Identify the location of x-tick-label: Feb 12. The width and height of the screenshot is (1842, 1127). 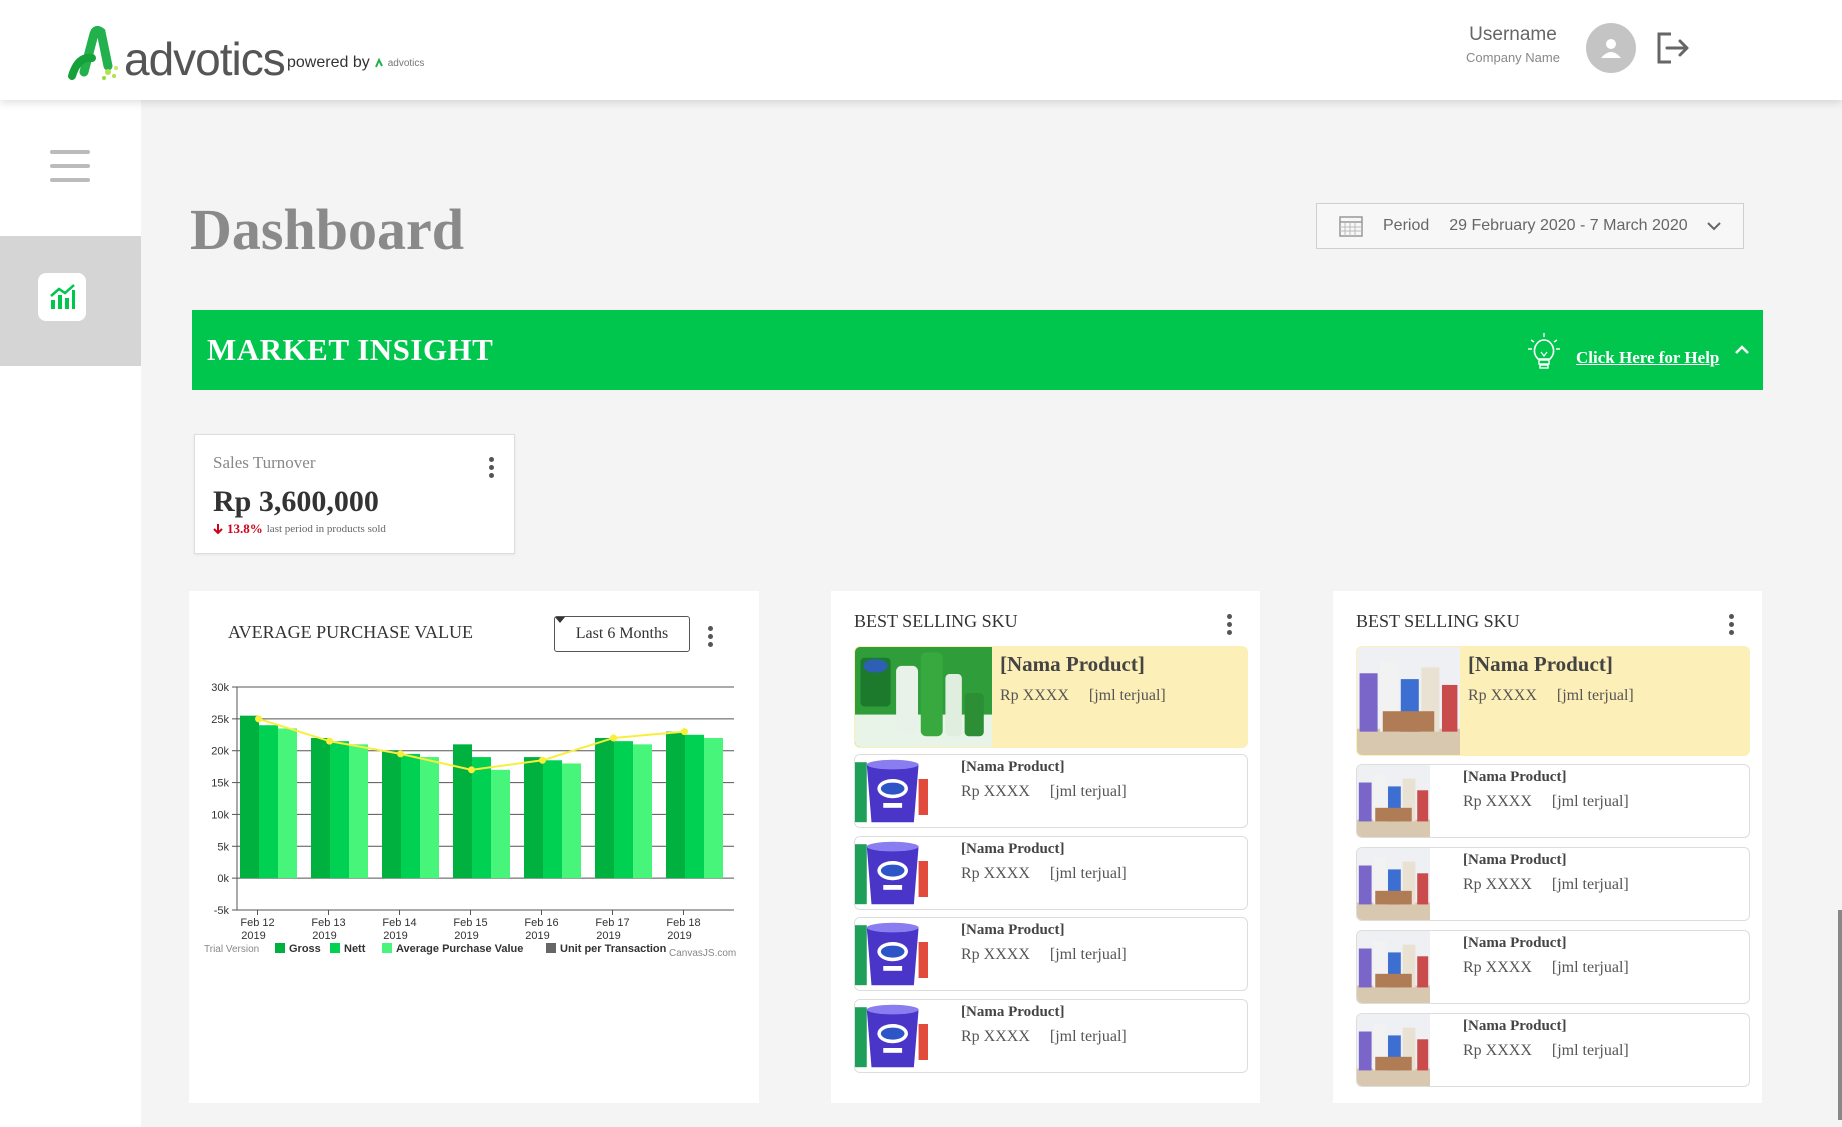
(257, 923).